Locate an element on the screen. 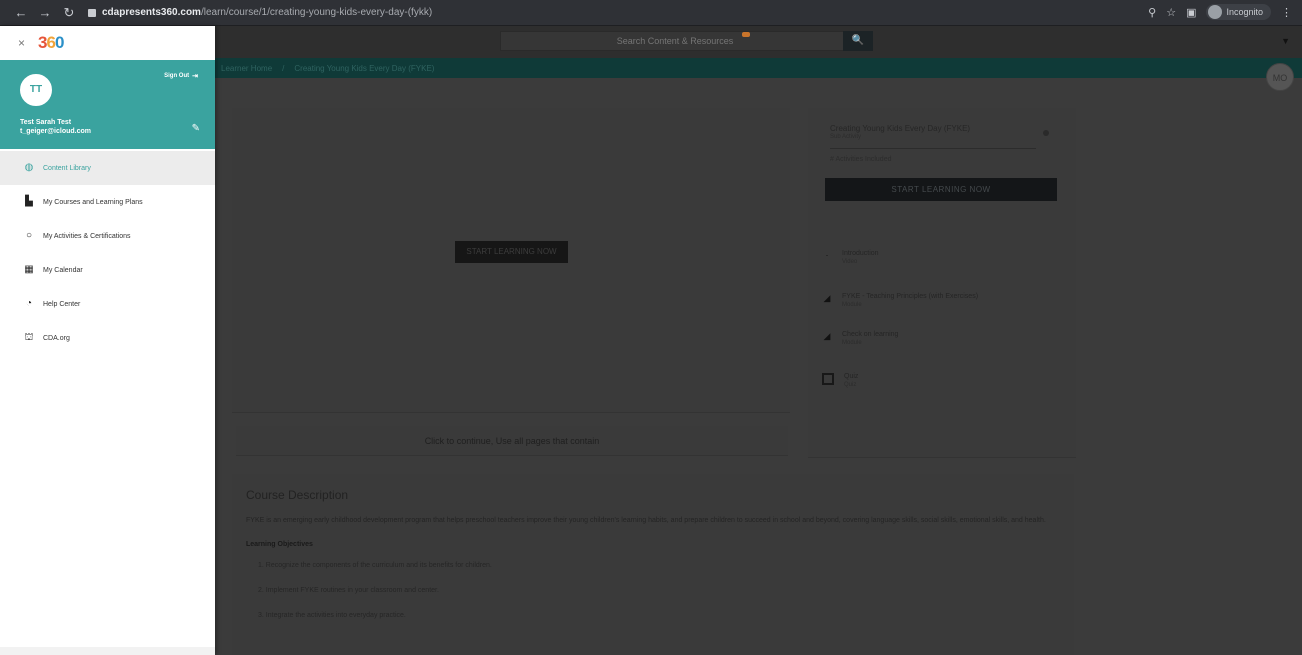 Image resolution: width=1302 pixels, height=655 pixels. step-type: Video is located at coordinates (850, 262).